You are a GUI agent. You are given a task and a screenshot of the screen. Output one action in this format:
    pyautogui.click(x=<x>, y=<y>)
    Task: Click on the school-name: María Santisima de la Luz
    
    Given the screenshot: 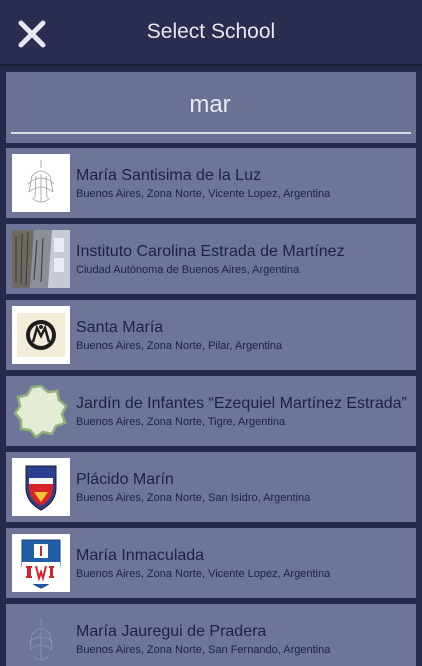 What is the action you would take?
    pyautogui.click(x=168, y=175)
    